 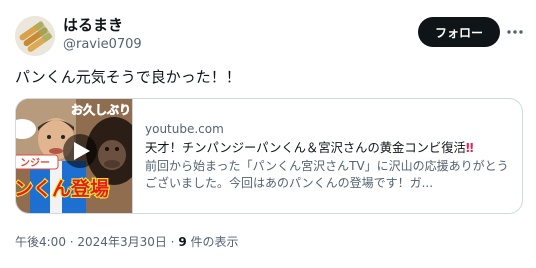 I want to click on tweet-meta: 午後4:00 · 2024年3月30日 · 9 件の表示, so click(x=127, y=242).